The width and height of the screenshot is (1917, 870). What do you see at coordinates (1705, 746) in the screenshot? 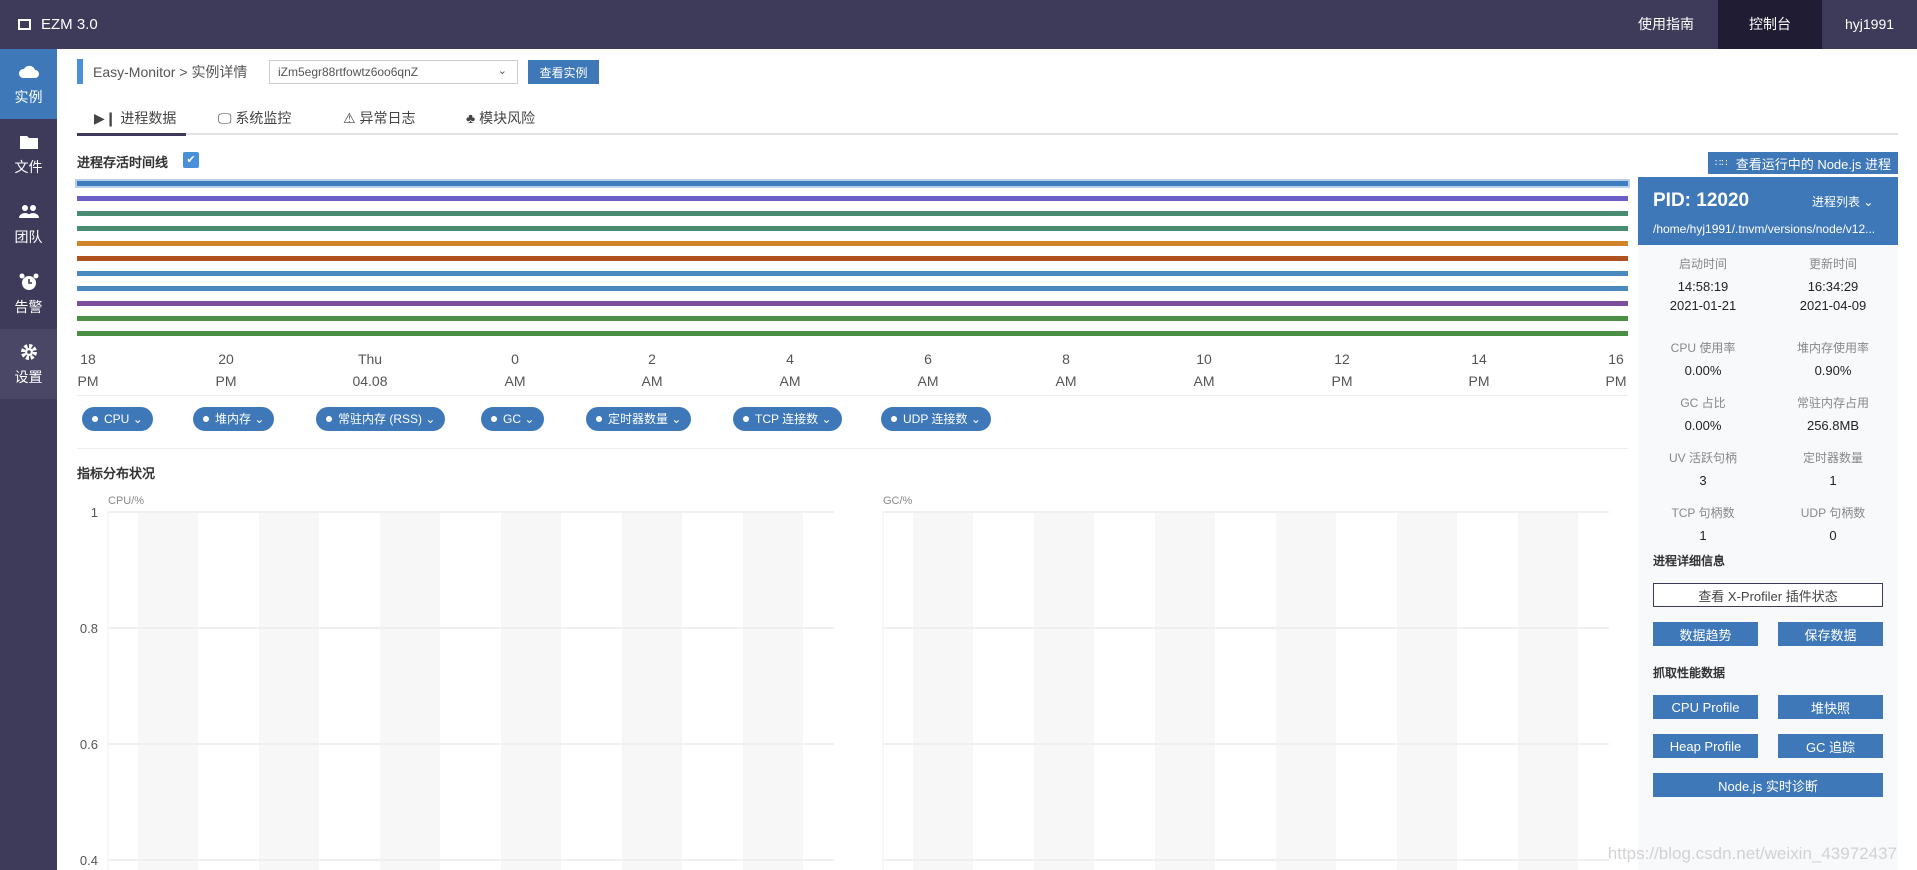
I see `heap-profile-button: Heap Profile` at bounding box center [1705, 746].